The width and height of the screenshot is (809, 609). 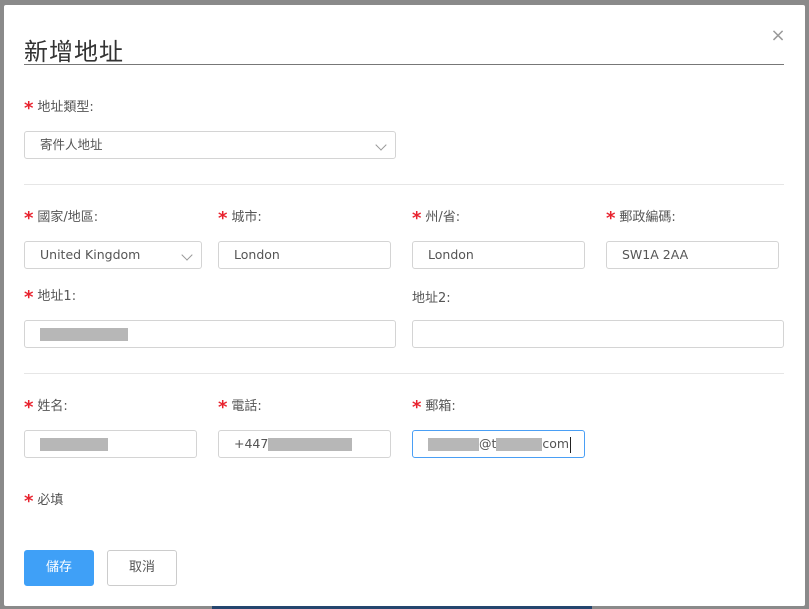 I want to click on city-label: * 城市:, so click(x=240, y=218).